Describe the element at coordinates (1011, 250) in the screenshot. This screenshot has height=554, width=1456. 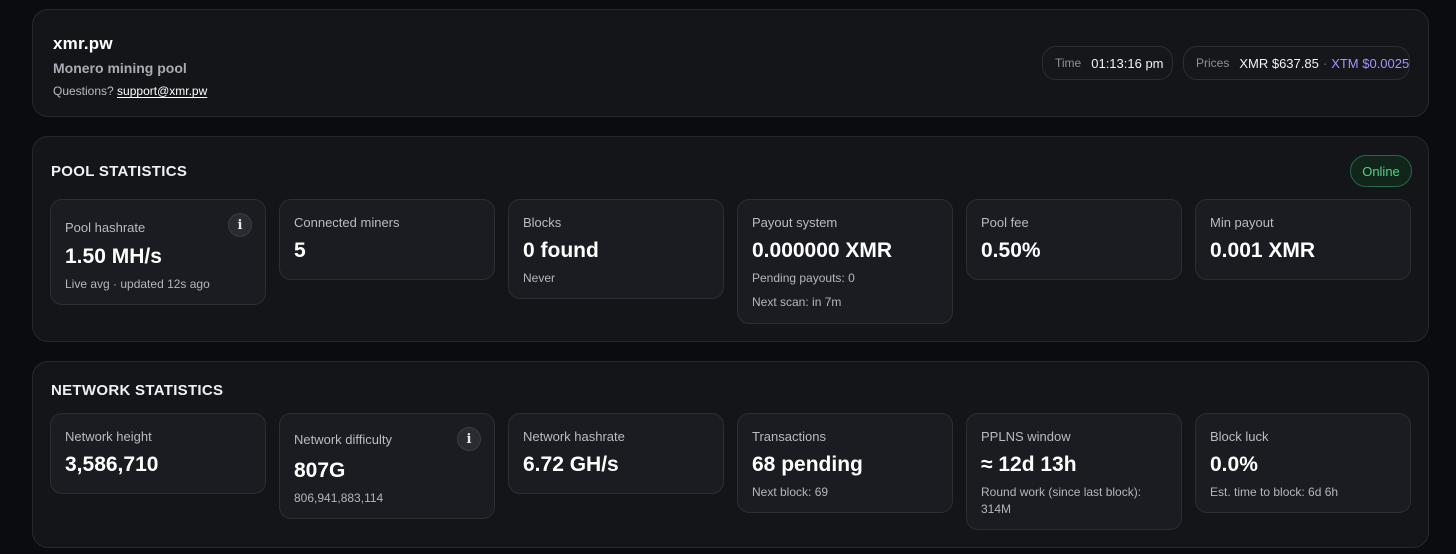
I see `pool-fee-value: 0.50%` at that location.